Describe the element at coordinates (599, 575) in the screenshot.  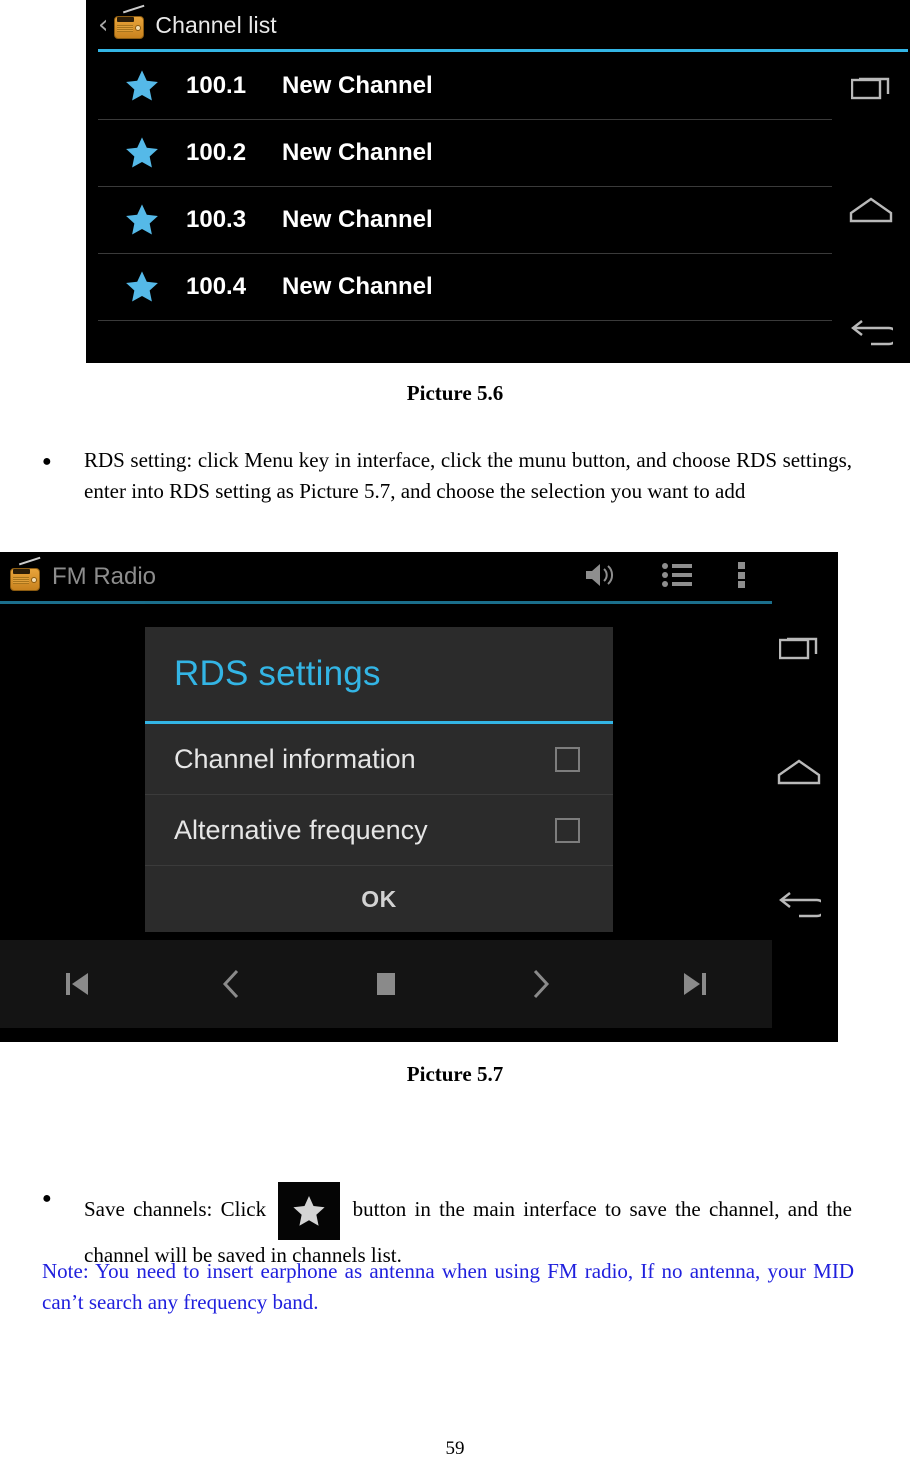
I see `speaker-icon` at that location.